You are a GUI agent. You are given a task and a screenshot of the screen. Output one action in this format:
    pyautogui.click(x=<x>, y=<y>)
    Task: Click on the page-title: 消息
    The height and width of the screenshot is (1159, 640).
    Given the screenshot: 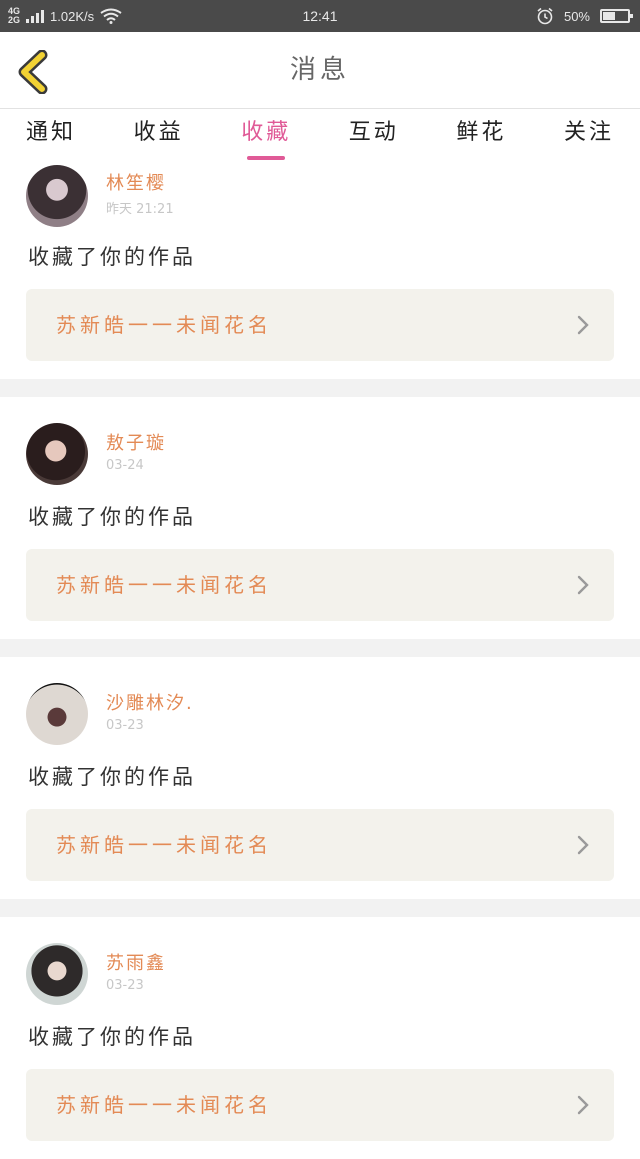 What is the action you would take?
    pyautogui.click(x=319, y=70)
    